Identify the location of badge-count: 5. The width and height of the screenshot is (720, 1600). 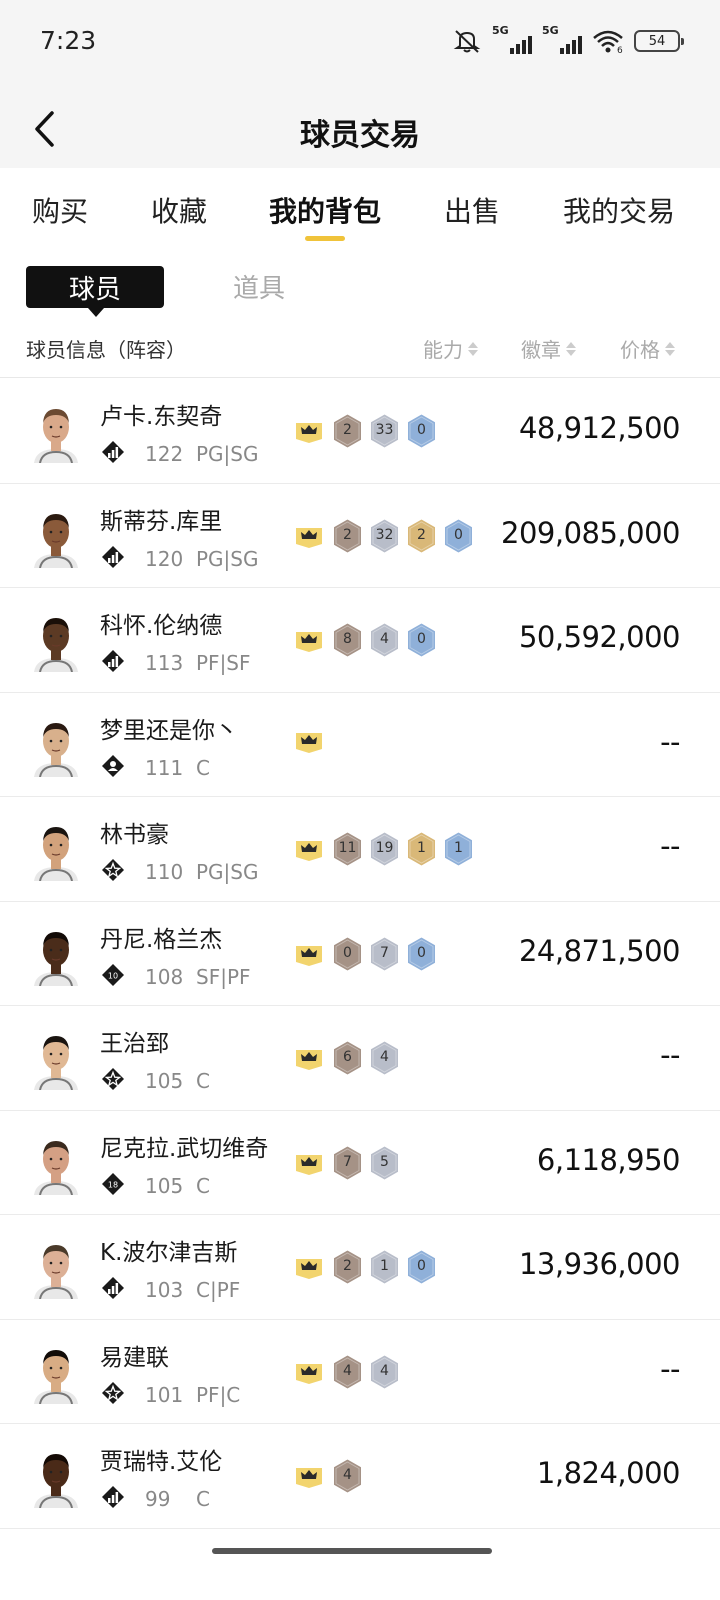
(384, 1161).